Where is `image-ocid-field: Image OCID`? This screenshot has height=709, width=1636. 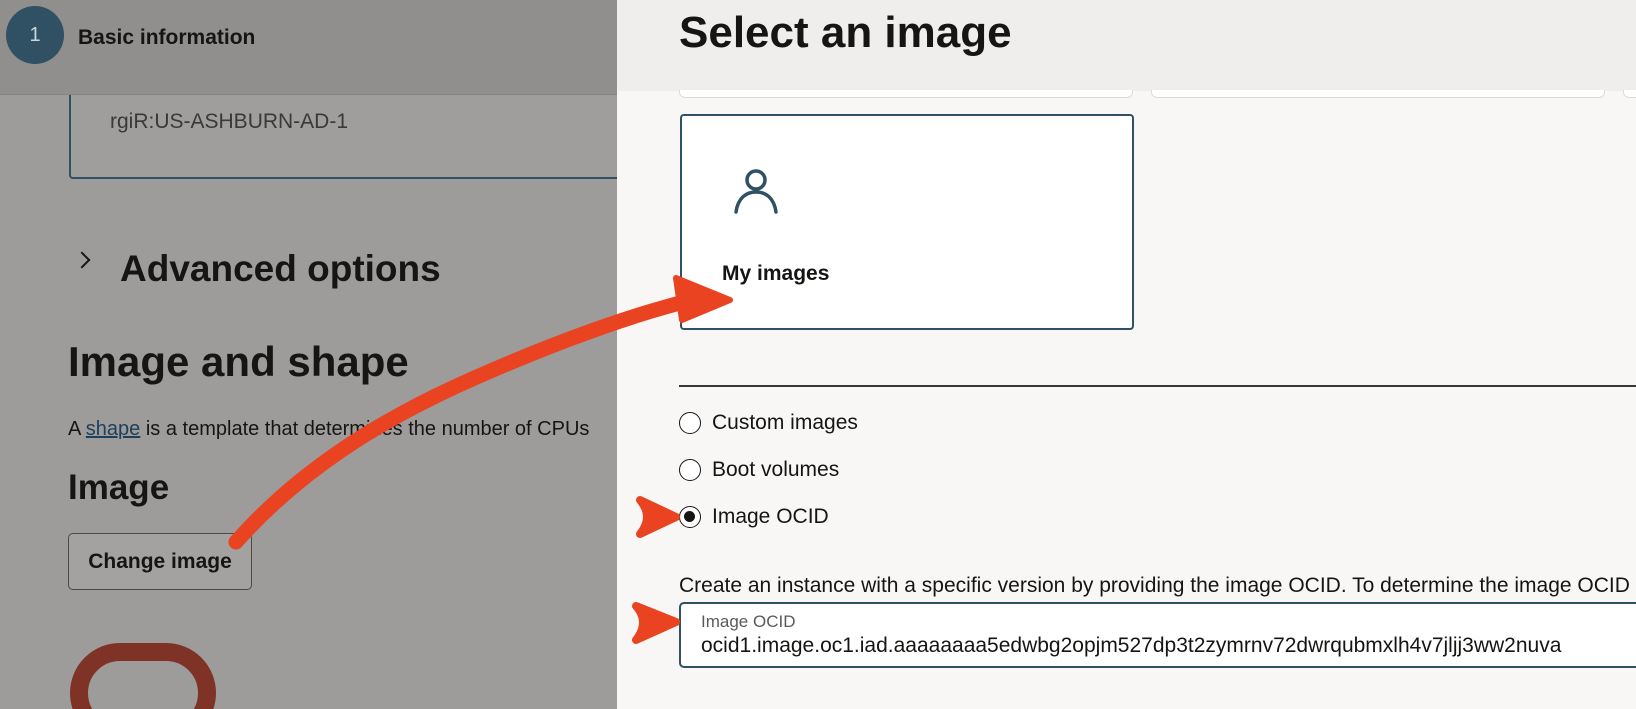 image-ocid-field: Image OCID is located at coordinates (1157, 635).